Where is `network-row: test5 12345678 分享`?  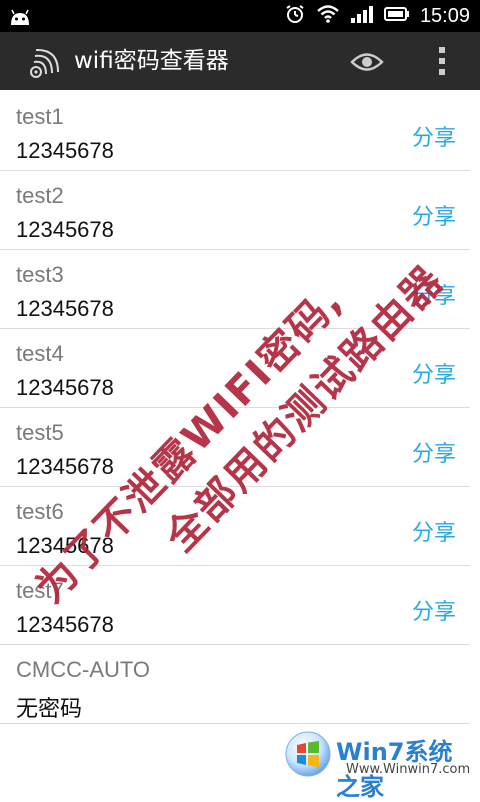
network-row: test5 12345678 分享 is located at coordinates (235, 447).